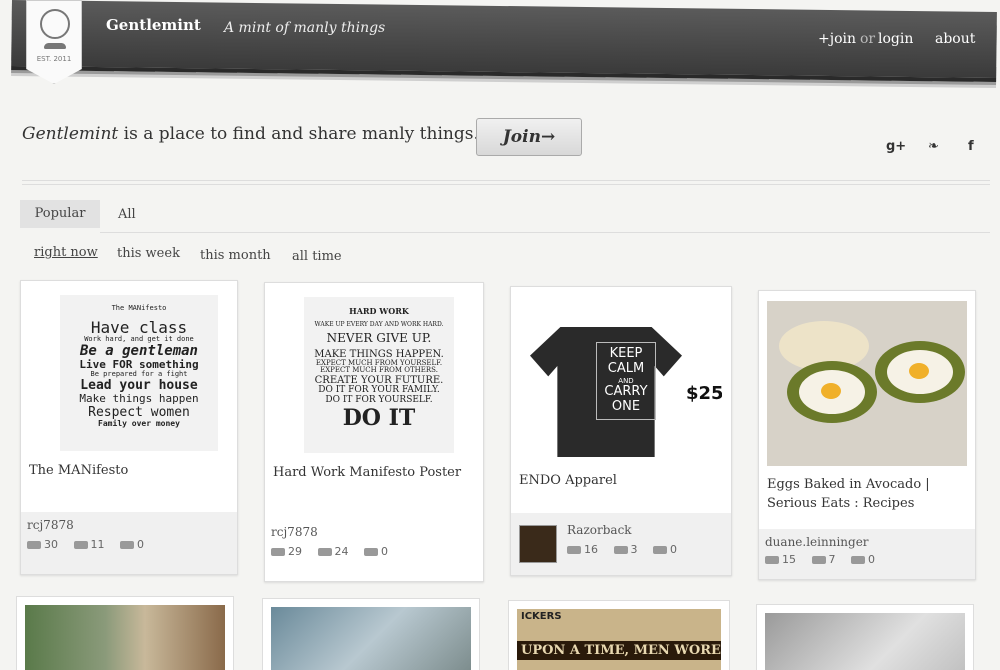  I want to click on filter-right-now: right now, so click(66, 252).